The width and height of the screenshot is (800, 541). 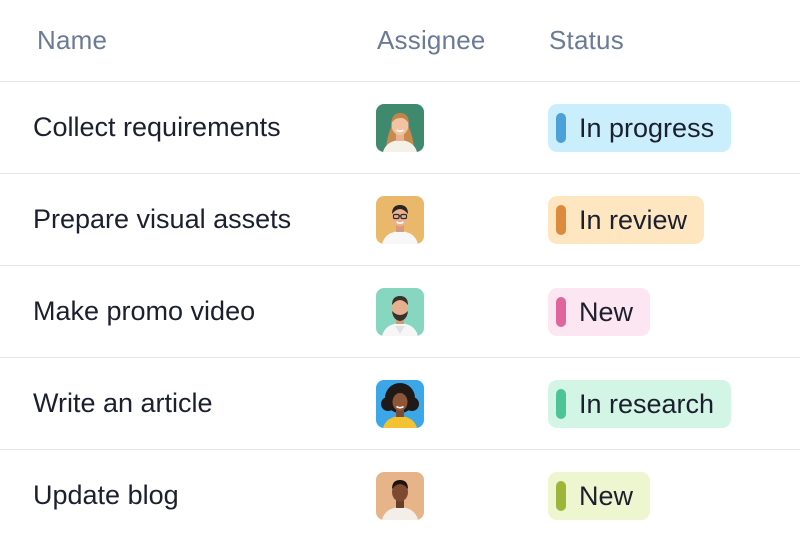 I want to click on avatar-man-icon, so click(x=400, y=496).